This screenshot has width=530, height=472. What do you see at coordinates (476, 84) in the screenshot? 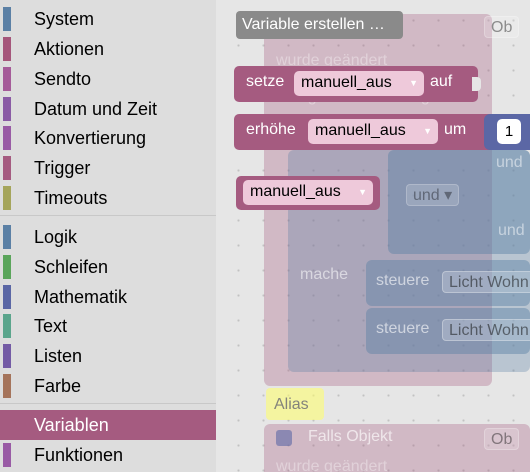
I see `input-notch` at bounding box center [476, 84].